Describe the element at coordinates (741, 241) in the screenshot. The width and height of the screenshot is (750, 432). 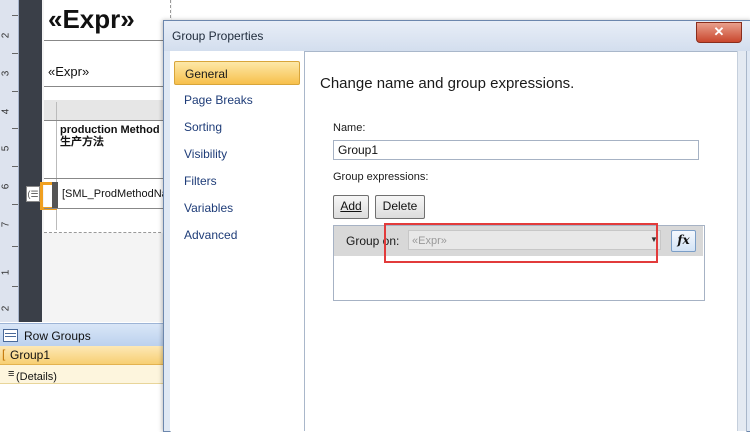
I see `vertical-scrollbar` at that location.